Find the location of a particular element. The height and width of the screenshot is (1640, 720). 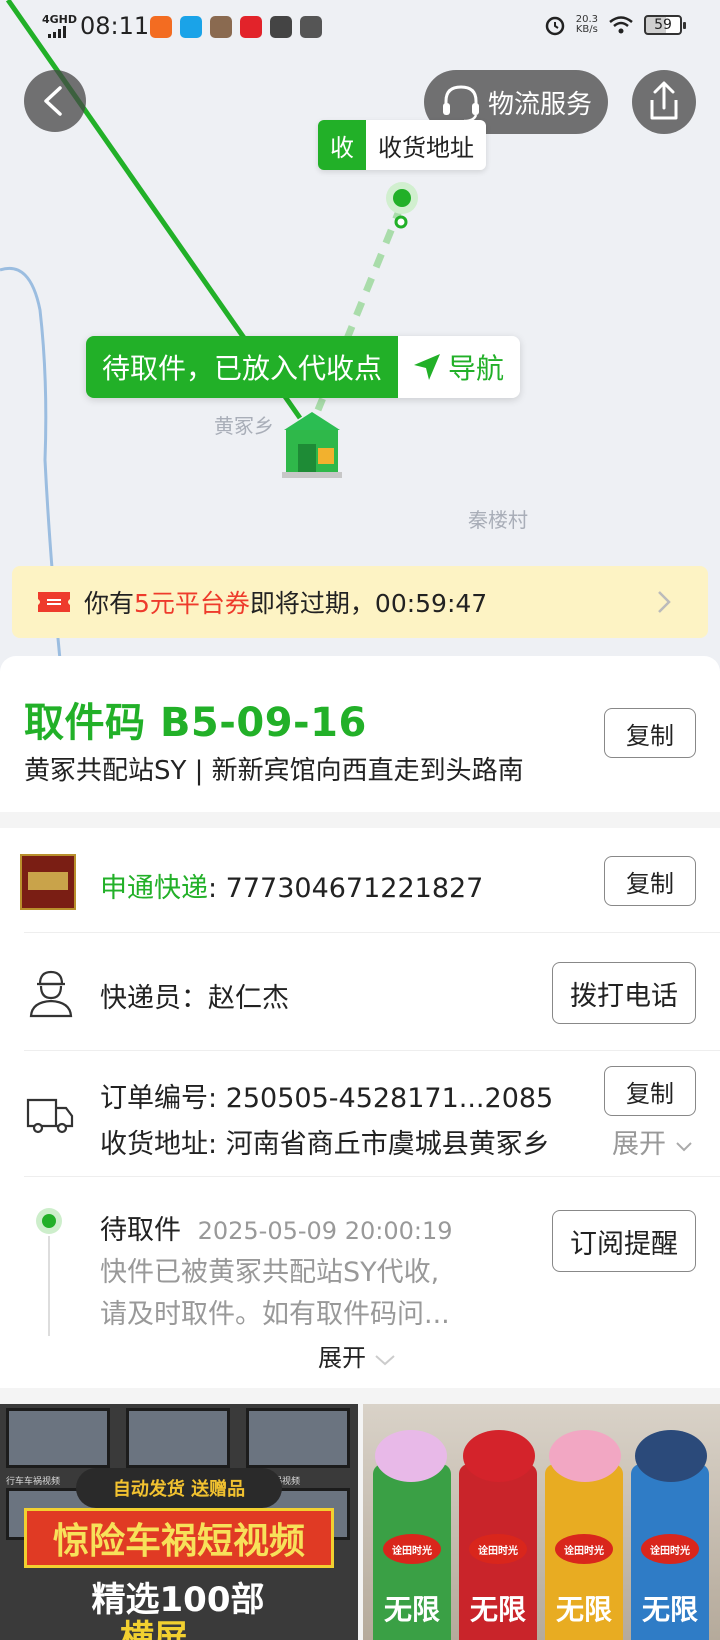

carrier-name: 申通快递 is located at coordinates (154, 888).